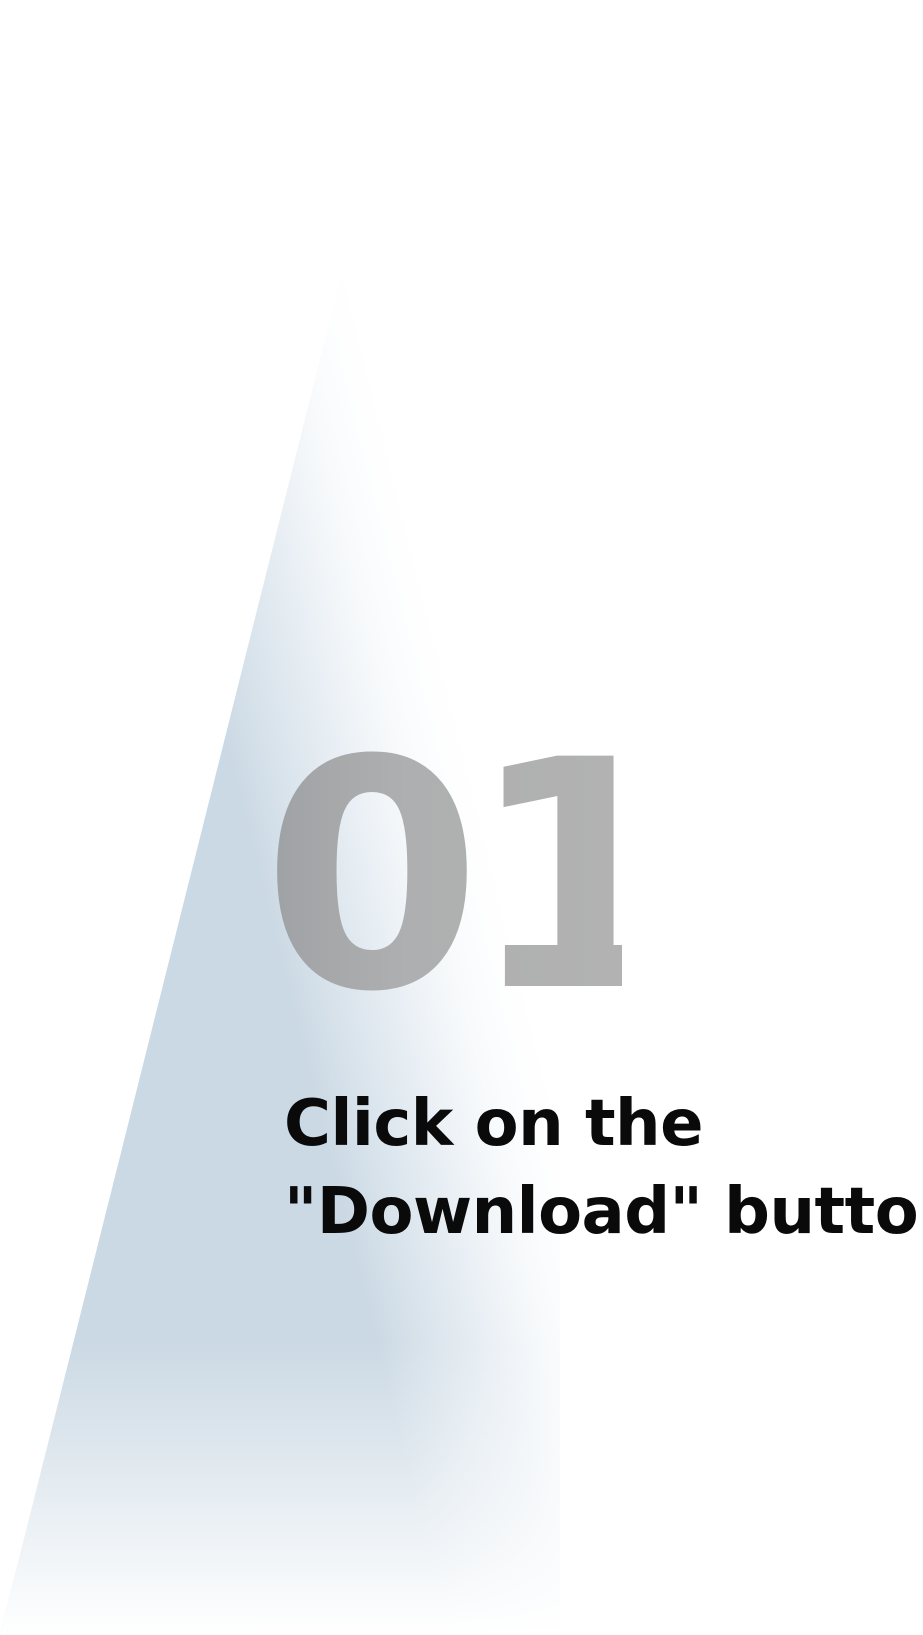 This screenshot has height=1635, width=923. Describe the element at coordinates (475, 877) in the screenshot. I see `step-number: 01` at that location.